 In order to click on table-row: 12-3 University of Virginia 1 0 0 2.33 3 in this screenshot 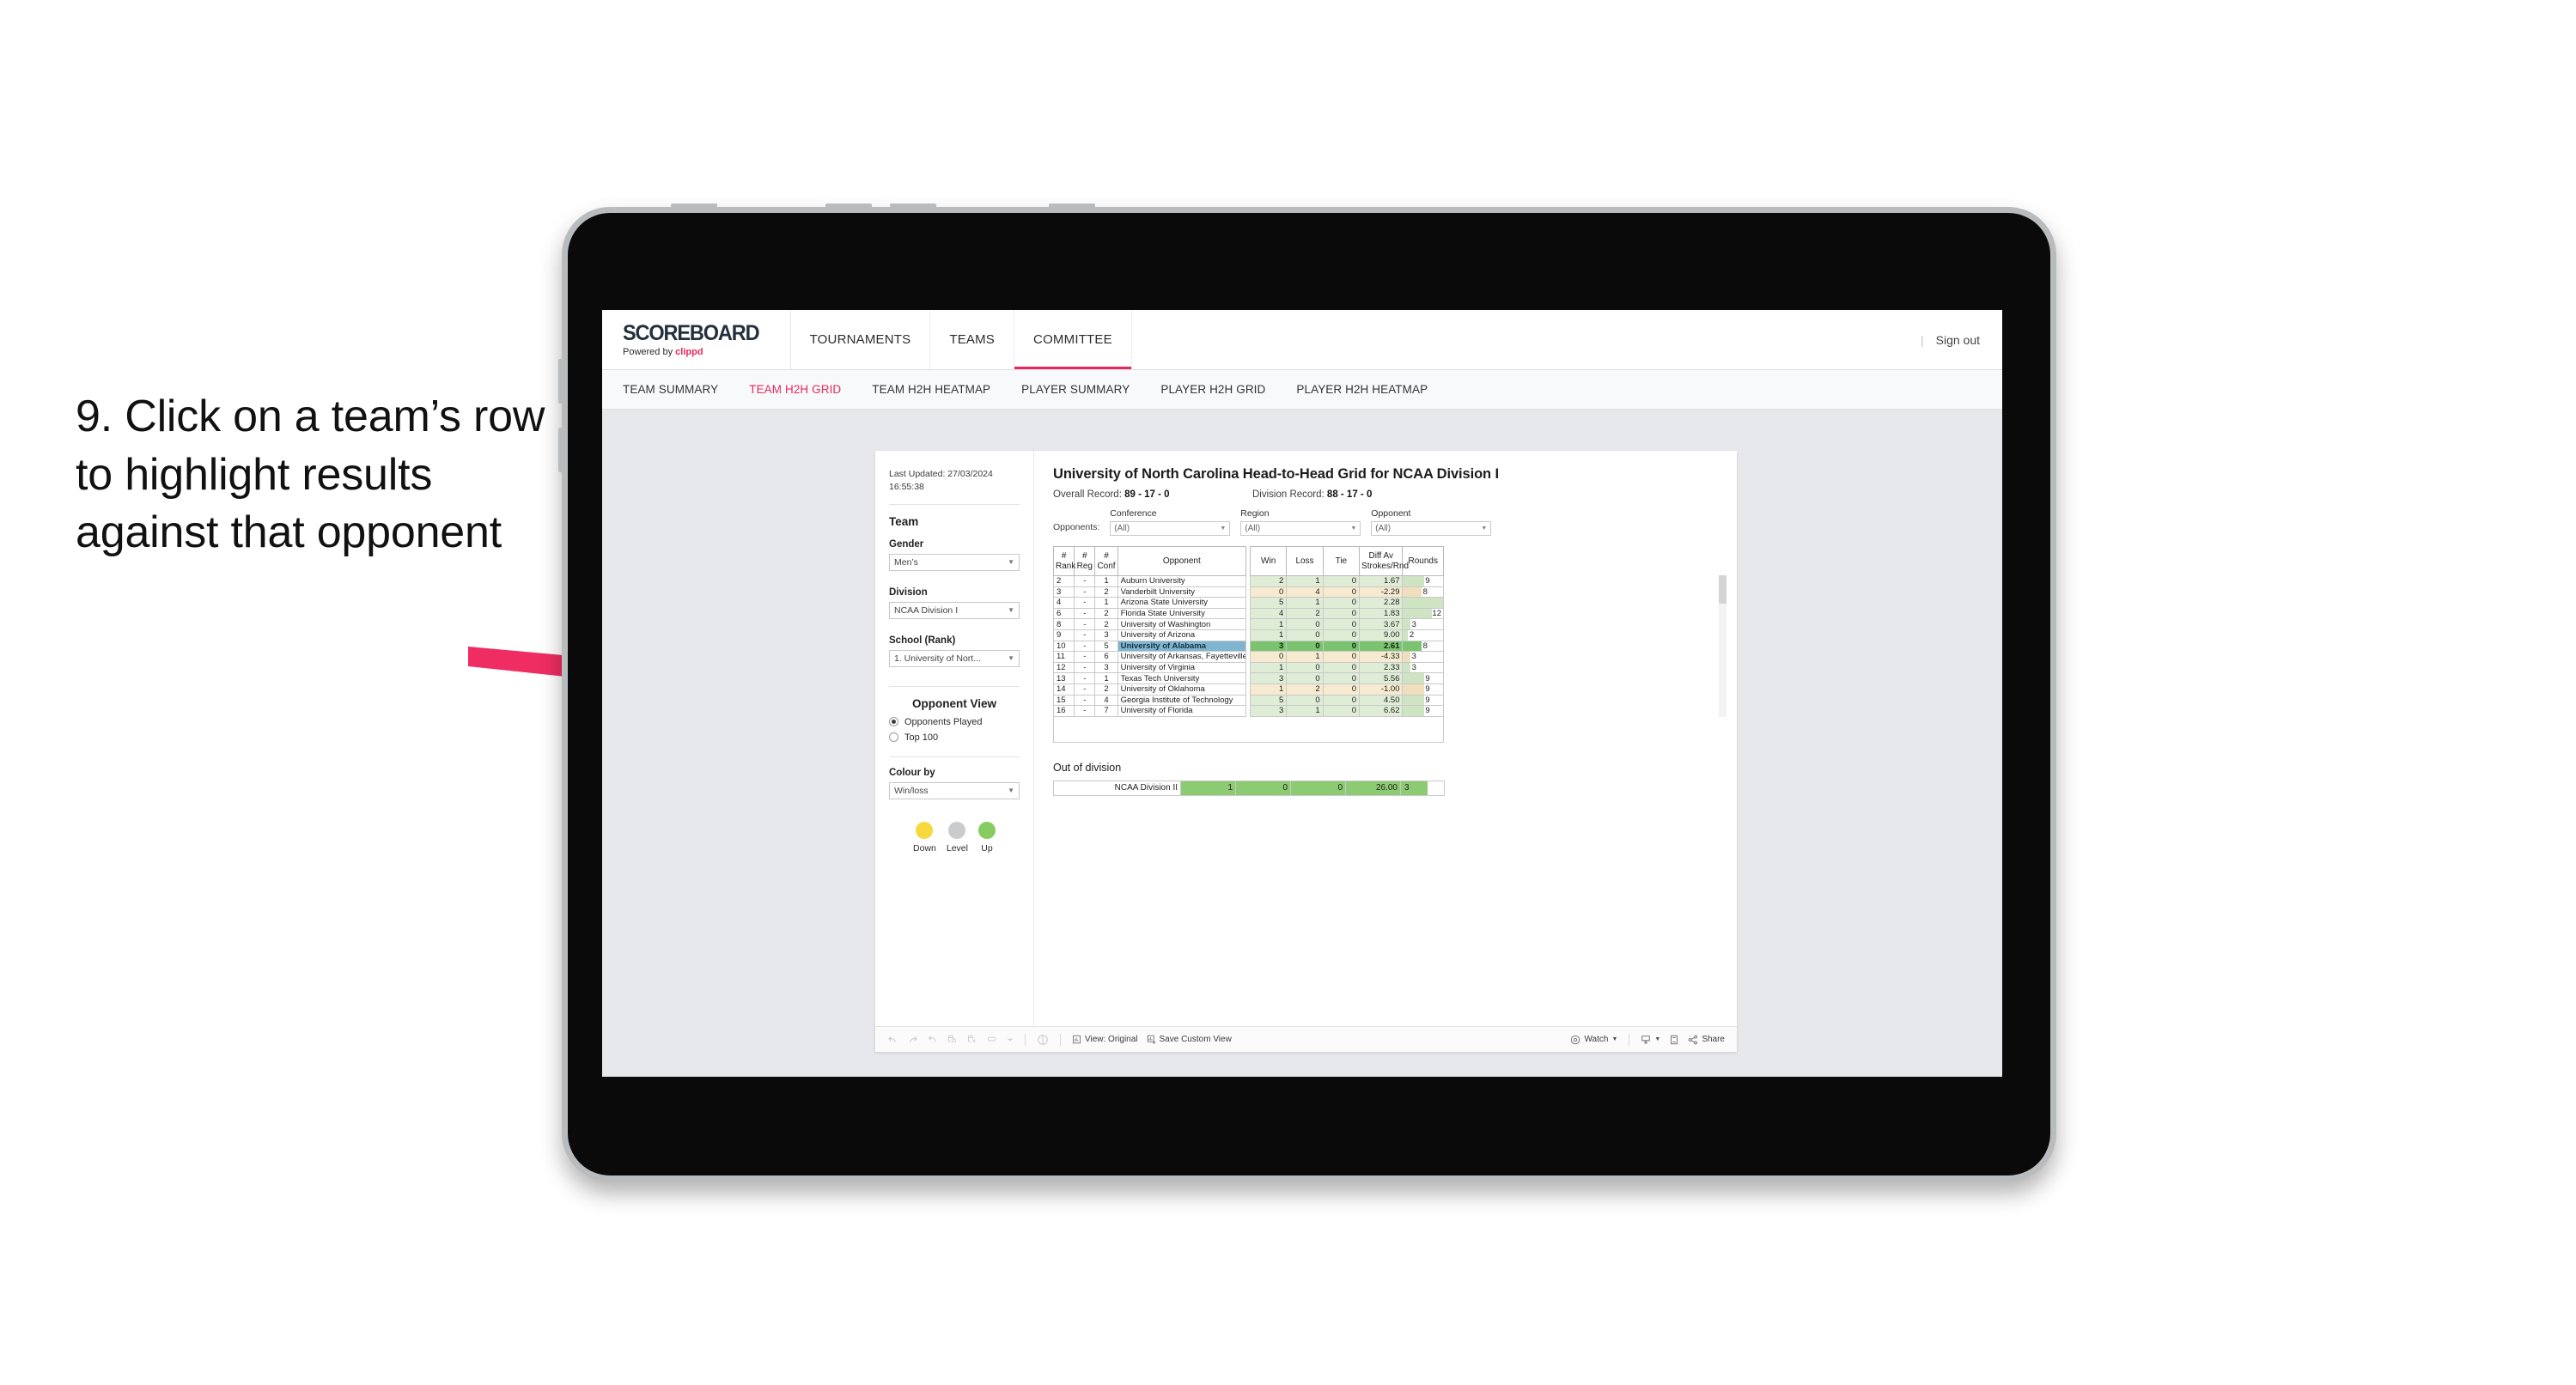, I will do `click(1248, 667)`.